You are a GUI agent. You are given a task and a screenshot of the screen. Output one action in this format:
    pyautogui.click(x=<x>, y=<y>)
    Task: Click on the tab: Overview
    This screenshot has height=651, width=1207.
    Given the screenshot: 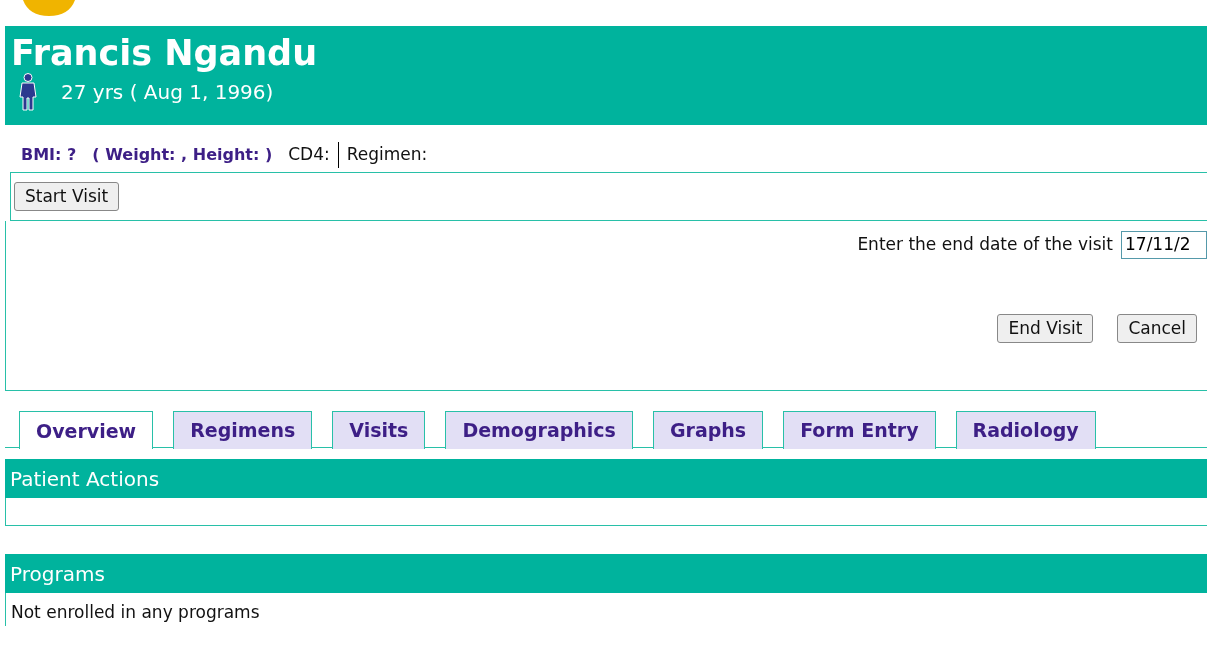 What is the action you would take?
    pyautogui.click(x=86, y=430)
    